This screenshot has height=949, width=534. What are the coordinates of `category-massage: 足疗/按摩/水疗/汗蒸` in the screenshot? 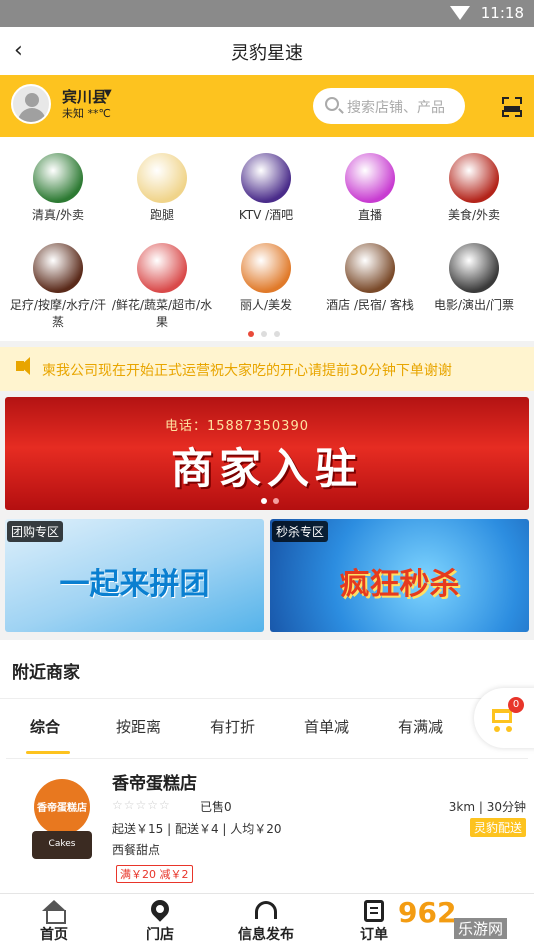 It's located at (58, 287).